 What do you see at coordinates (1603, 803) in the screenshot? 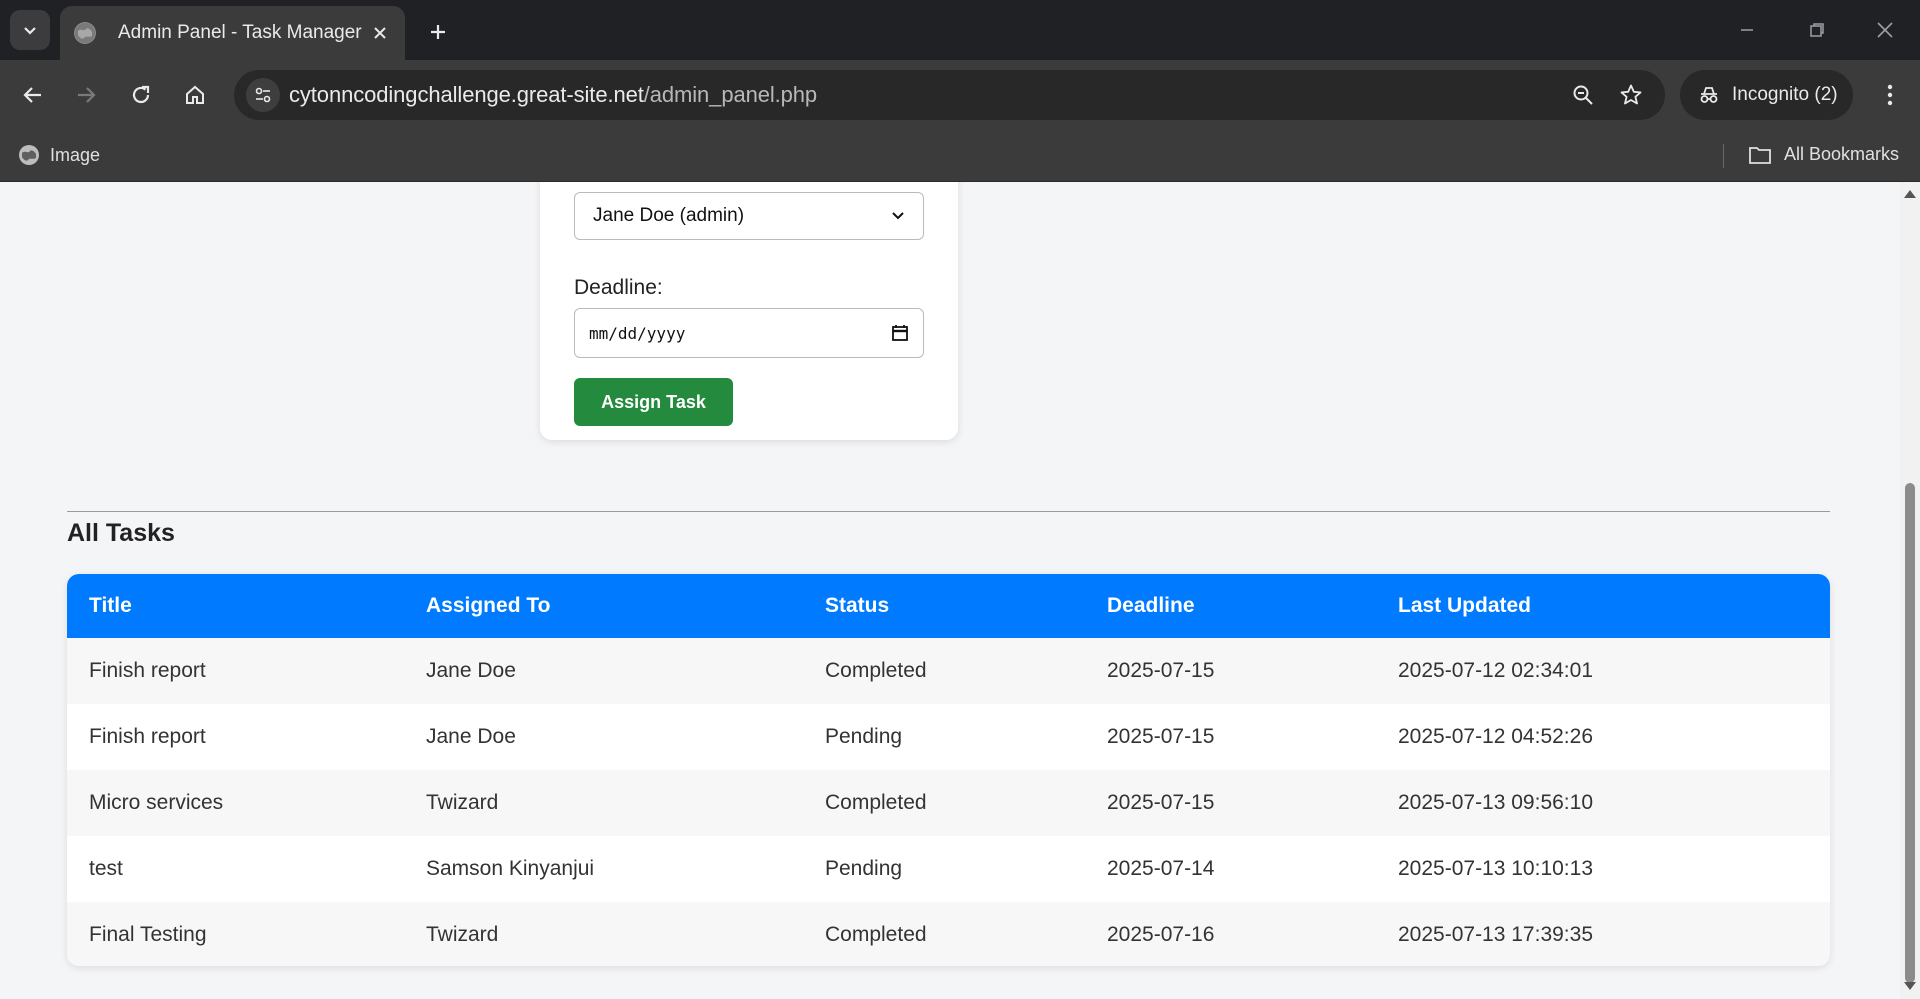
I see `last-updated-cell: 2025-07-13 09:56:10` at bounding box center [1603, 803].